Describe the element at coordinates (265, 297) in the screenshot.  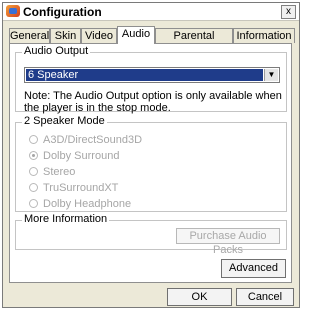
I see `cancel-button: Cancel` at that location.